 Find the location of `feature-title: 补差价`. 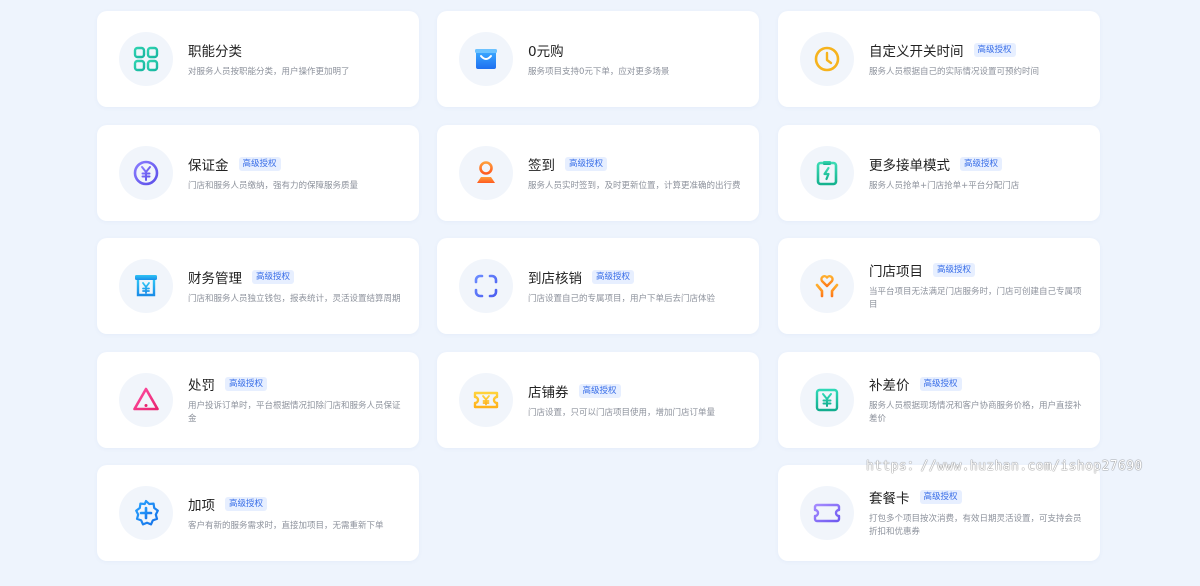

feature-title: 补差价 is located at coordinates (889, 386).